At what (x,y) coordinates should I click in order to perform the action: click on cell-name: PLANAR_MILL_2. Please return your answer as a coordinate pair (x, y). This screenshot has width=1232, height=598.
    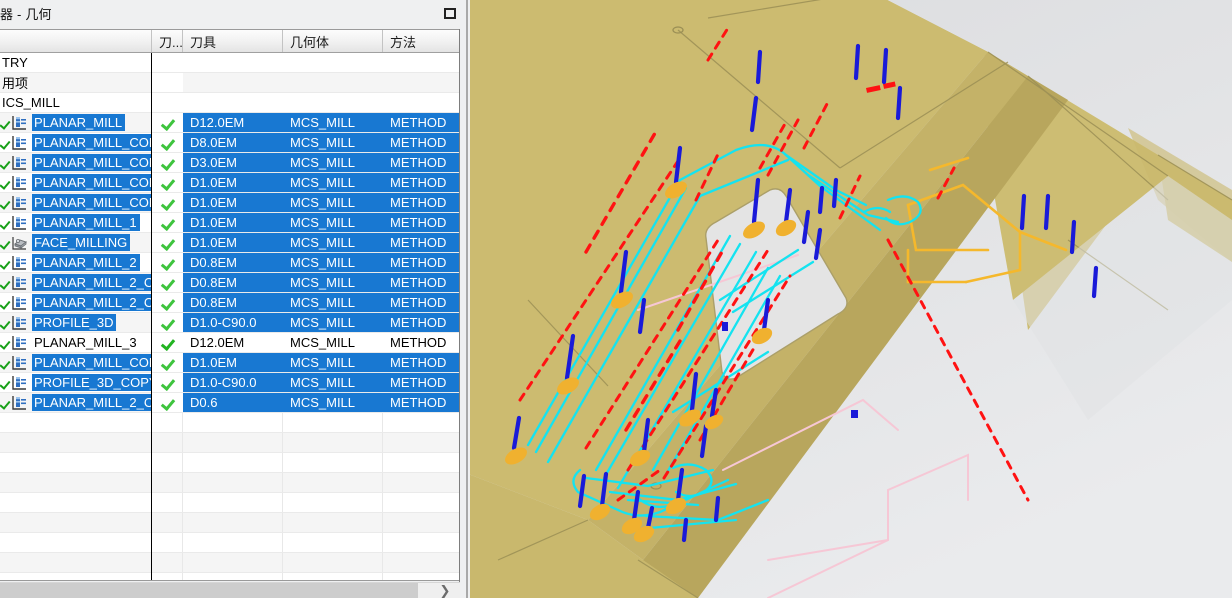
    Looking at the image, I should click on (76, 262).